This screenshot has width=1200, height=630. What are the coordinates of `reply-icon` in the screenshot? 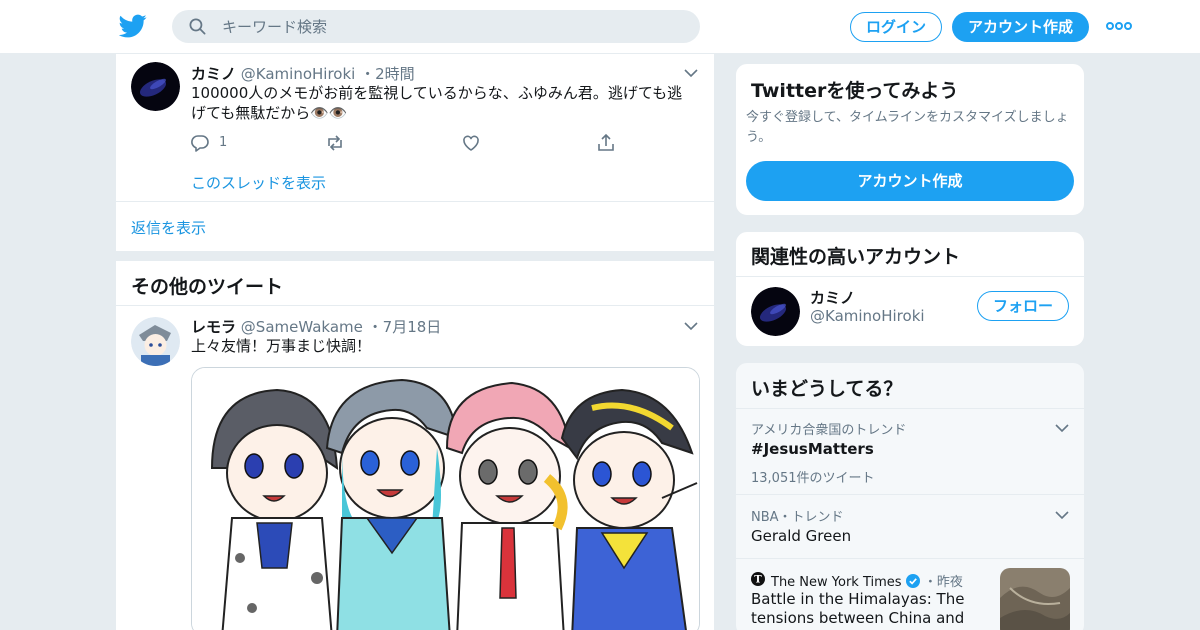 It's located at (200, 143).